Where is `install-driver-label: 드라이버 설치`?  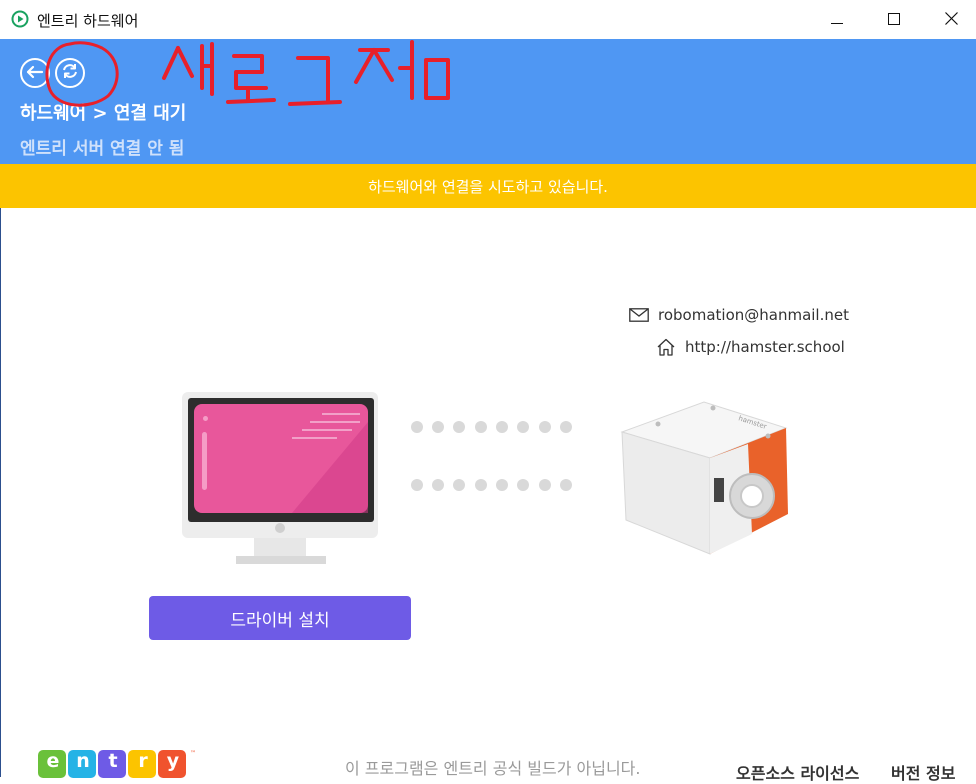 install-driver-label: 드라이버 설치 is located at coordinates (280, 620).